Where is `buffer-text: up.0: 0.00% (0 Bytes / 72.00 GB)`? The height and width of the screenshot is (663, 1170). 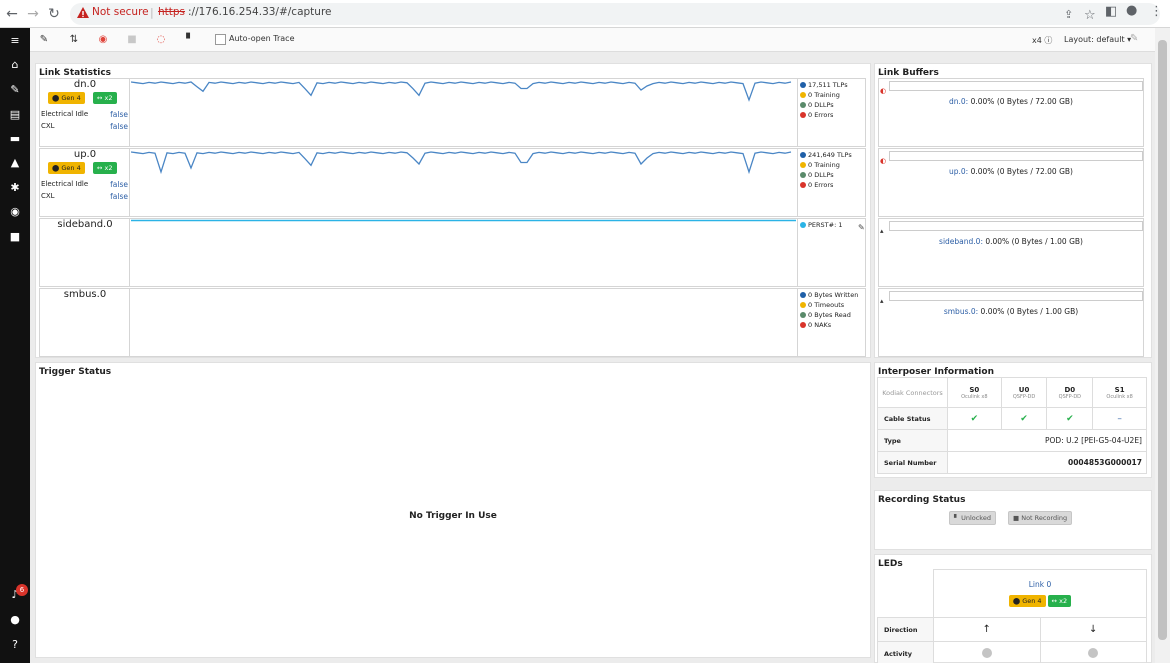
buffer-text: up.0: 0.00% (0 Bytes / 72.00 GB) is located at coordinates (1011, 171).